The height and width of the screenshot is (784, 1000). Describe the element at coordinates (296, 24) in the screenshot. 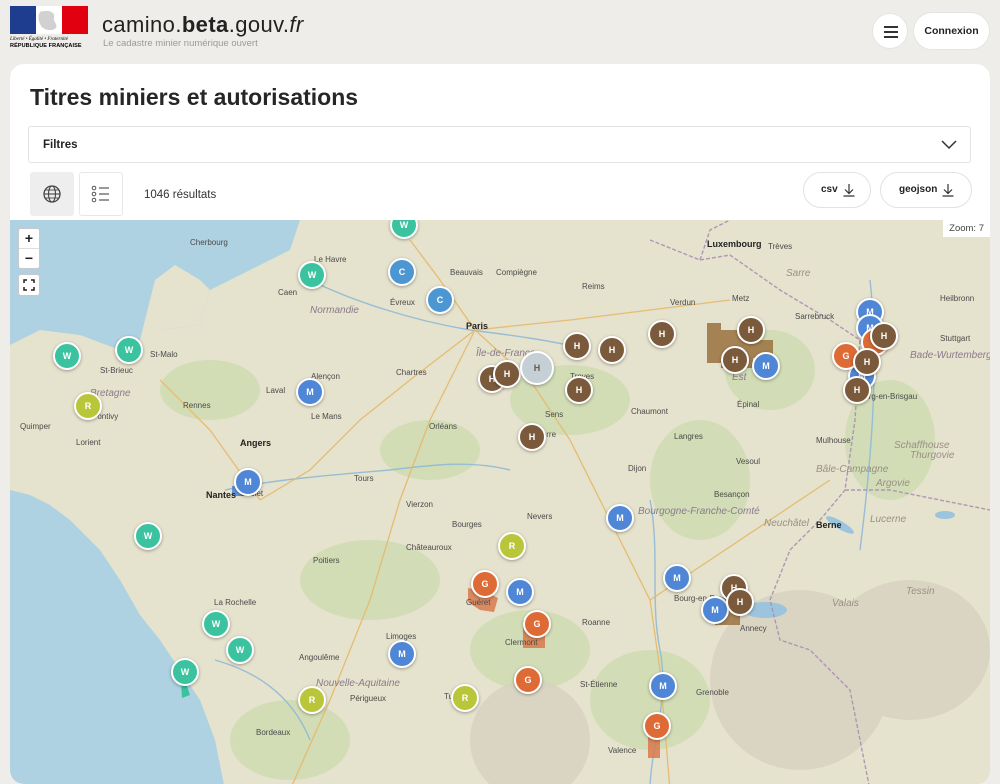

I see `site-name-tld: fr` at that location.